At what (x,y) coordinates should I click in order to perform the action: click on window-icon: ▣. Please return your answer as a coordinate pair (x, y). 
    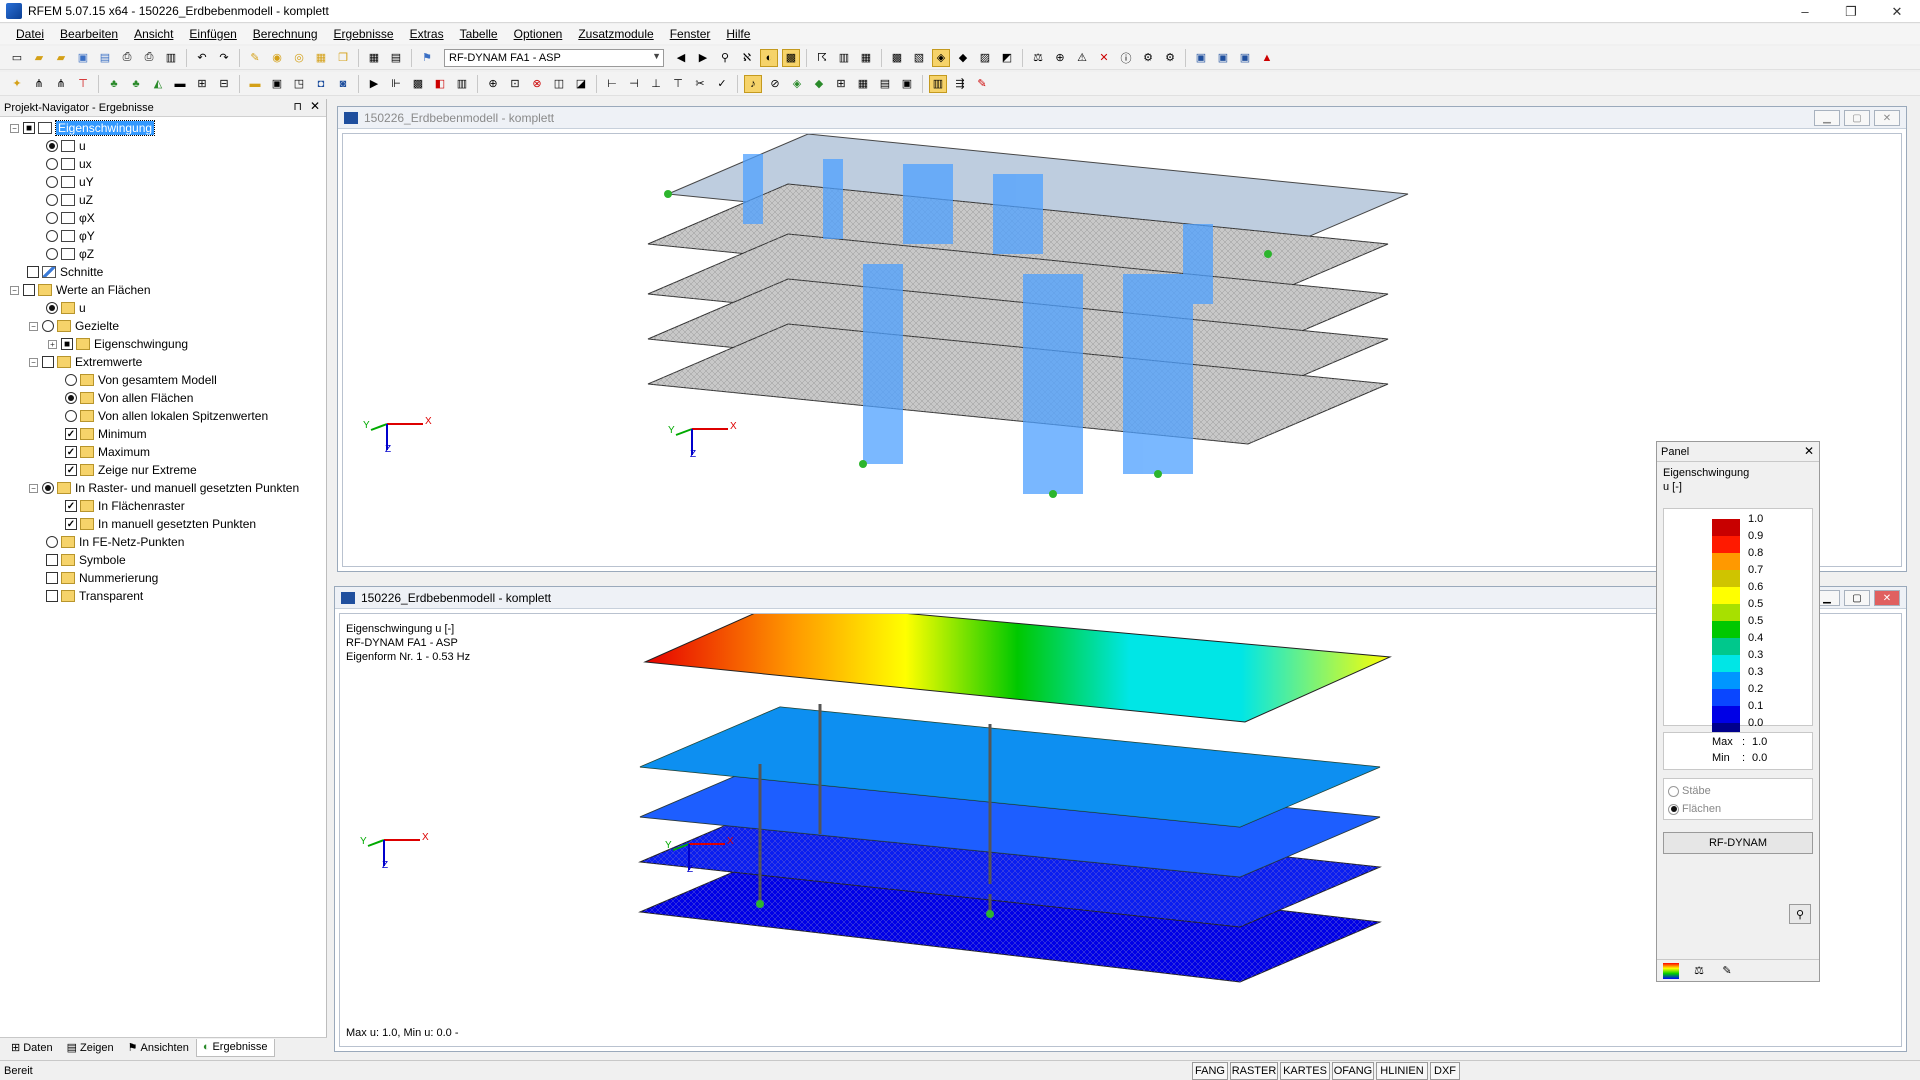
    Looking at the image, I should click on (1201, 58).